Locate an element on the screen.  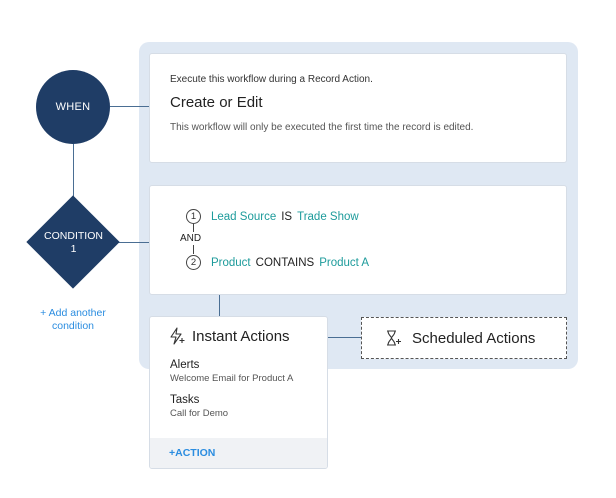
record-action-title: Create or Edit is located at coordinates (216, 102).